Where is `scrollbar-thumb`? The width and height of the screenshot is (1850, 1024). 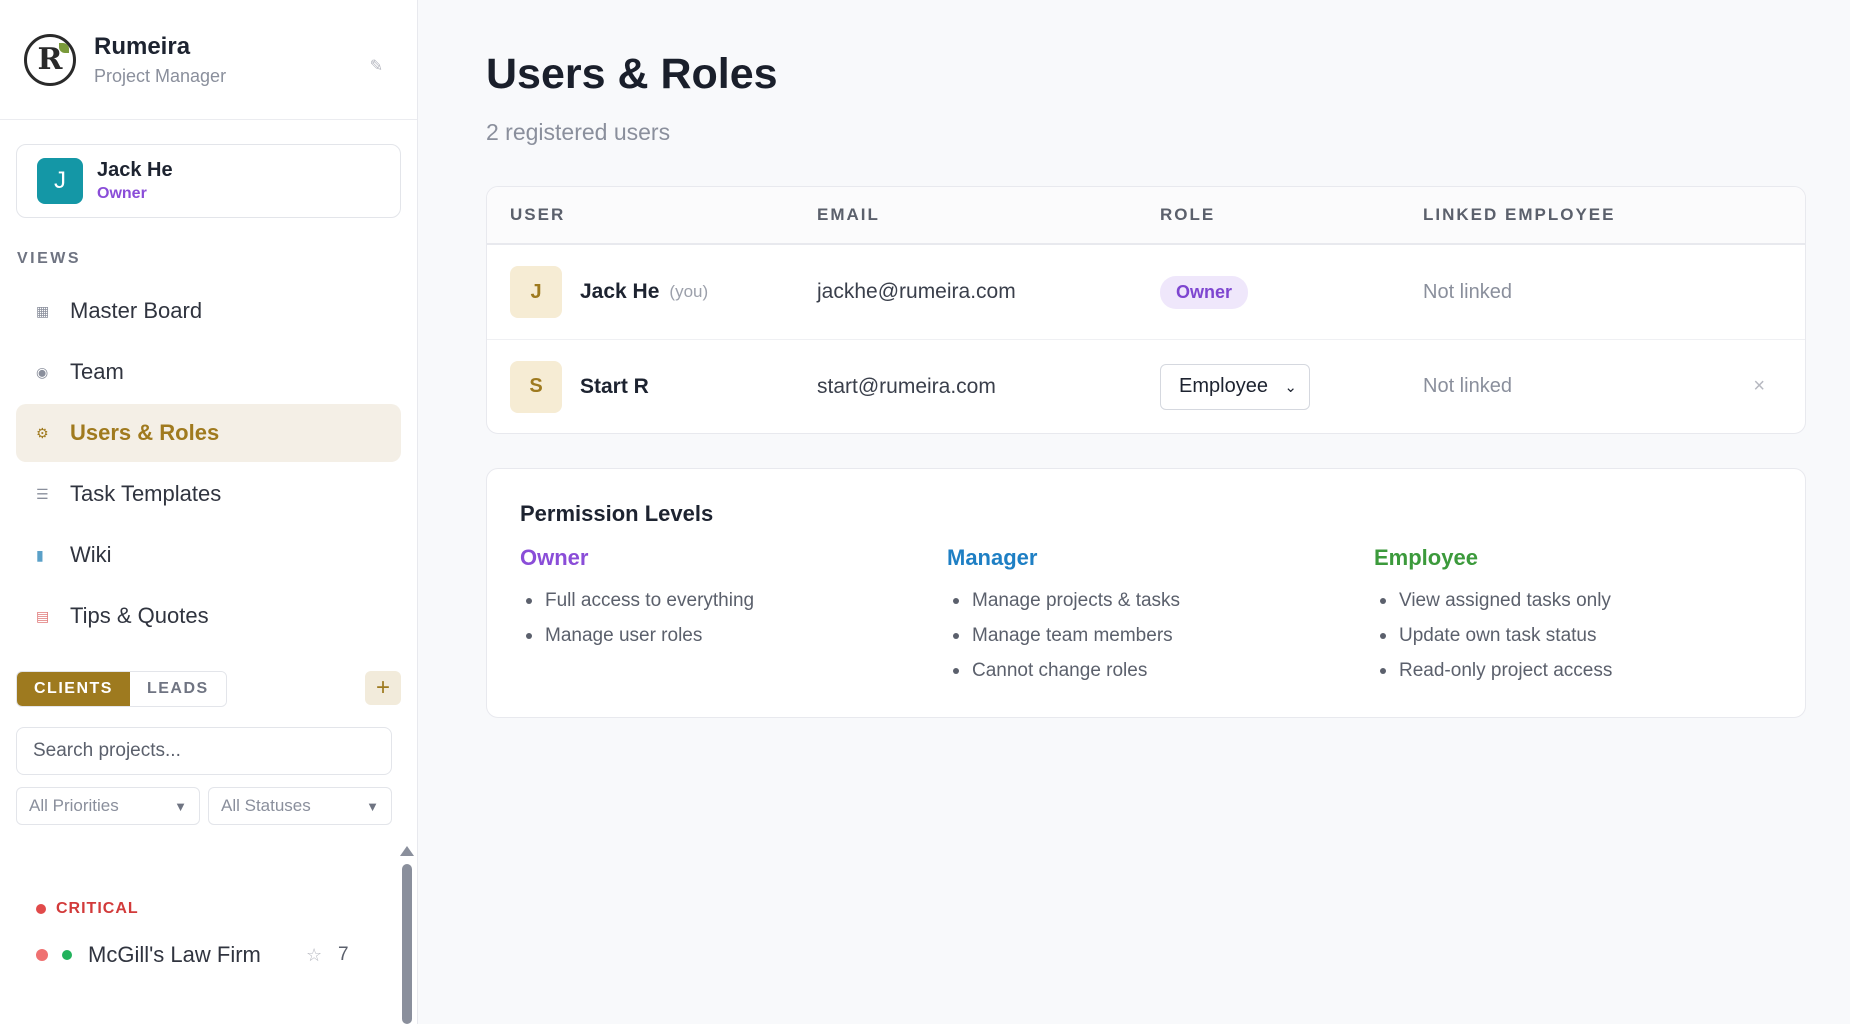
scrollbar-thumb is located at coordinates (407, 944).